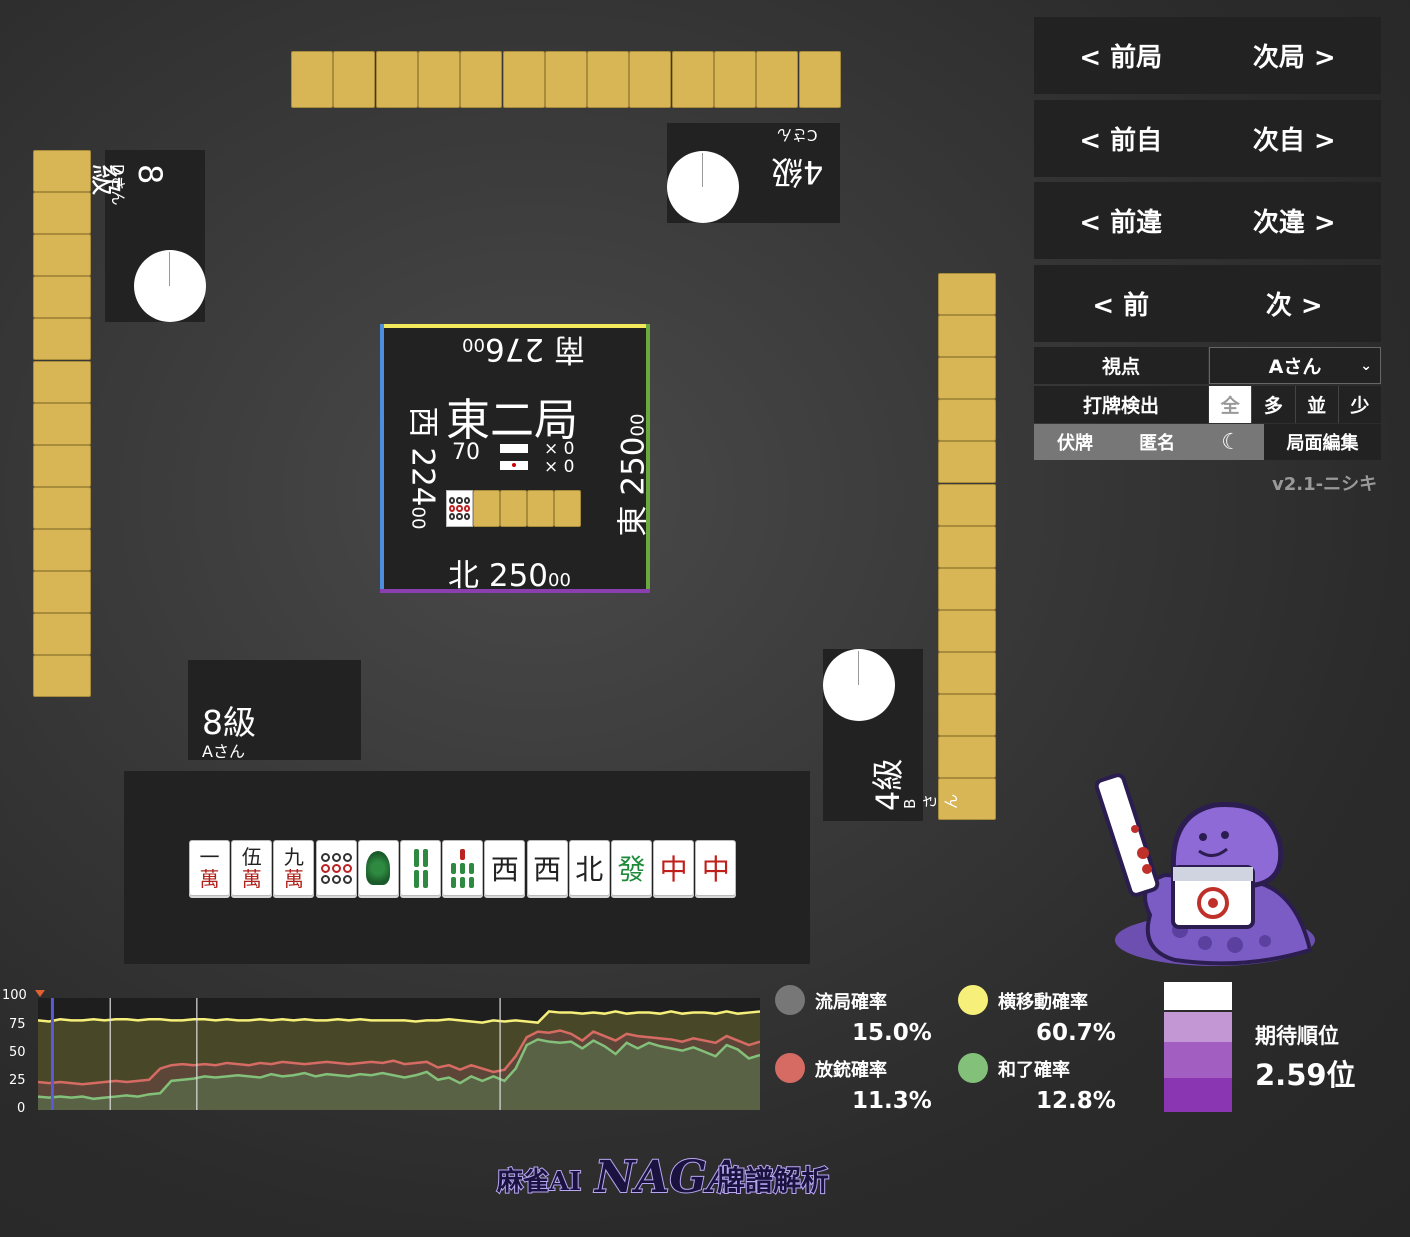 The height and width of the screenshot is (1237, 1410). What do you see at coordinates (294, 868) in the screenshot?
I see `hand-tile-9-man: 九萬` at bounding box center [294, 868].